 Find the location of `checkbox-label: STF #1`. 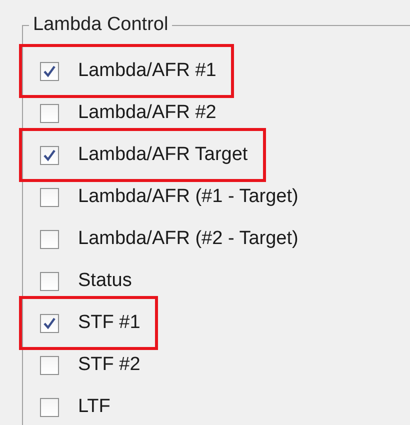

checkbox-label: STF #1 is located at coordinates (109, 323).